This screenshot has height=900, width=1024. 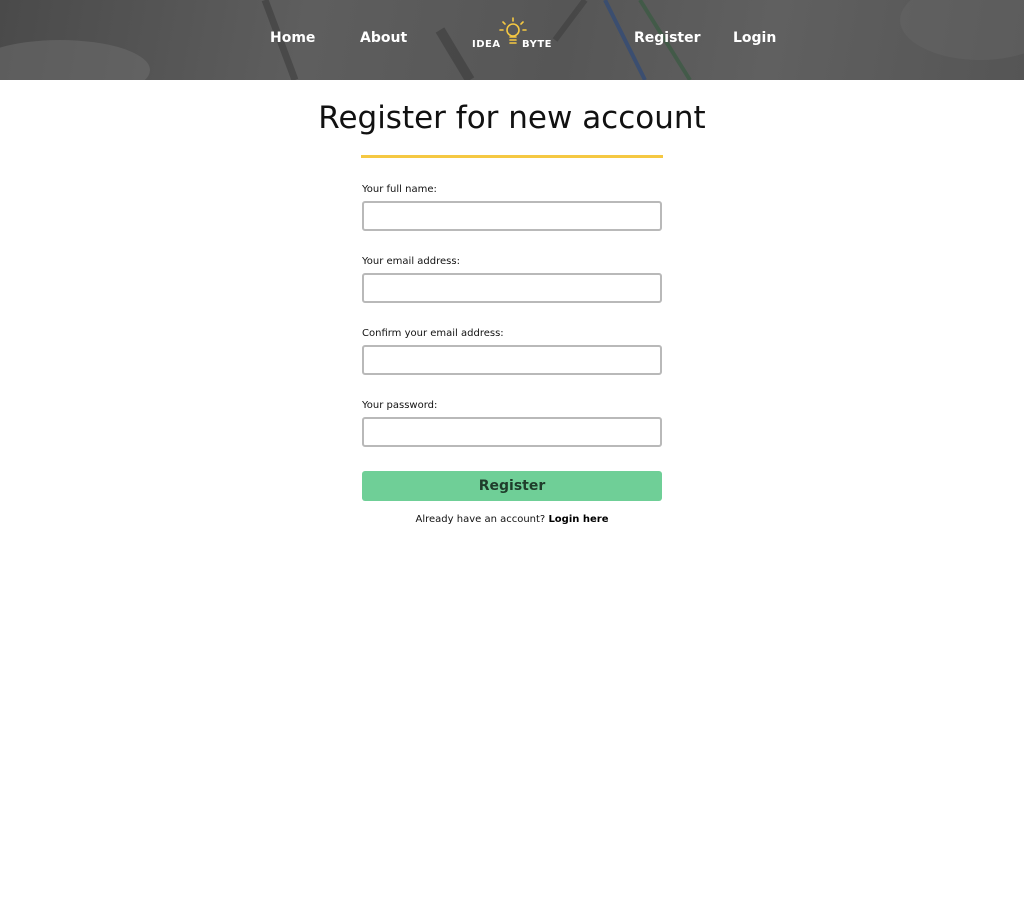 What do you see at coordinates (667, 38) in the screenshot?
I see `nav-register-link: Register` at bounding box center [667, 38].